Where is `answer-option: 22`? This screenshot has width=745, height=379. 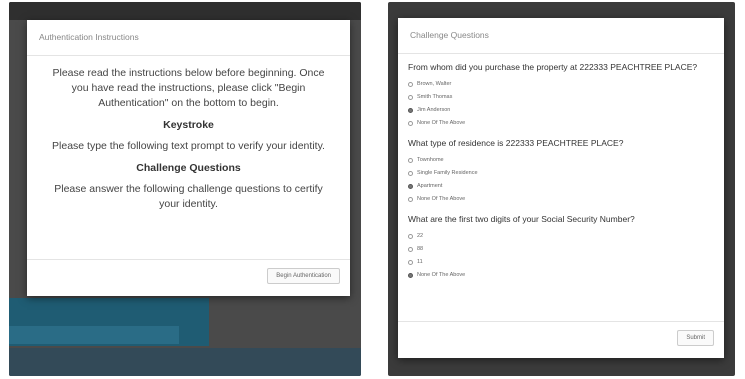 answer-option: 22 is located at coordinates (561, 236).